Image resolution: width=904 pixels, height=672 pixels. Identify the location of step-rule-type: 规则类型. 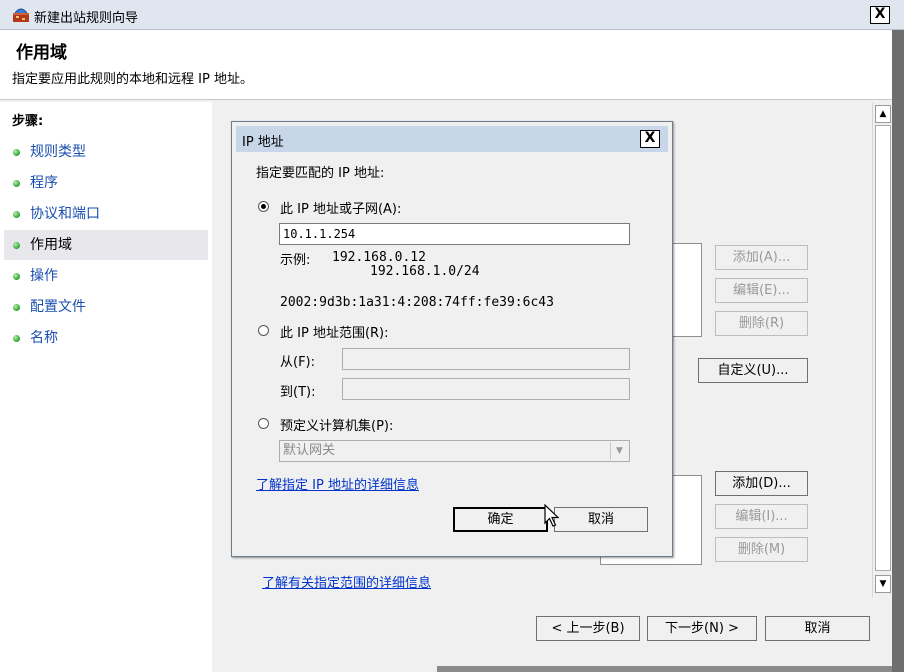
(106, 152).